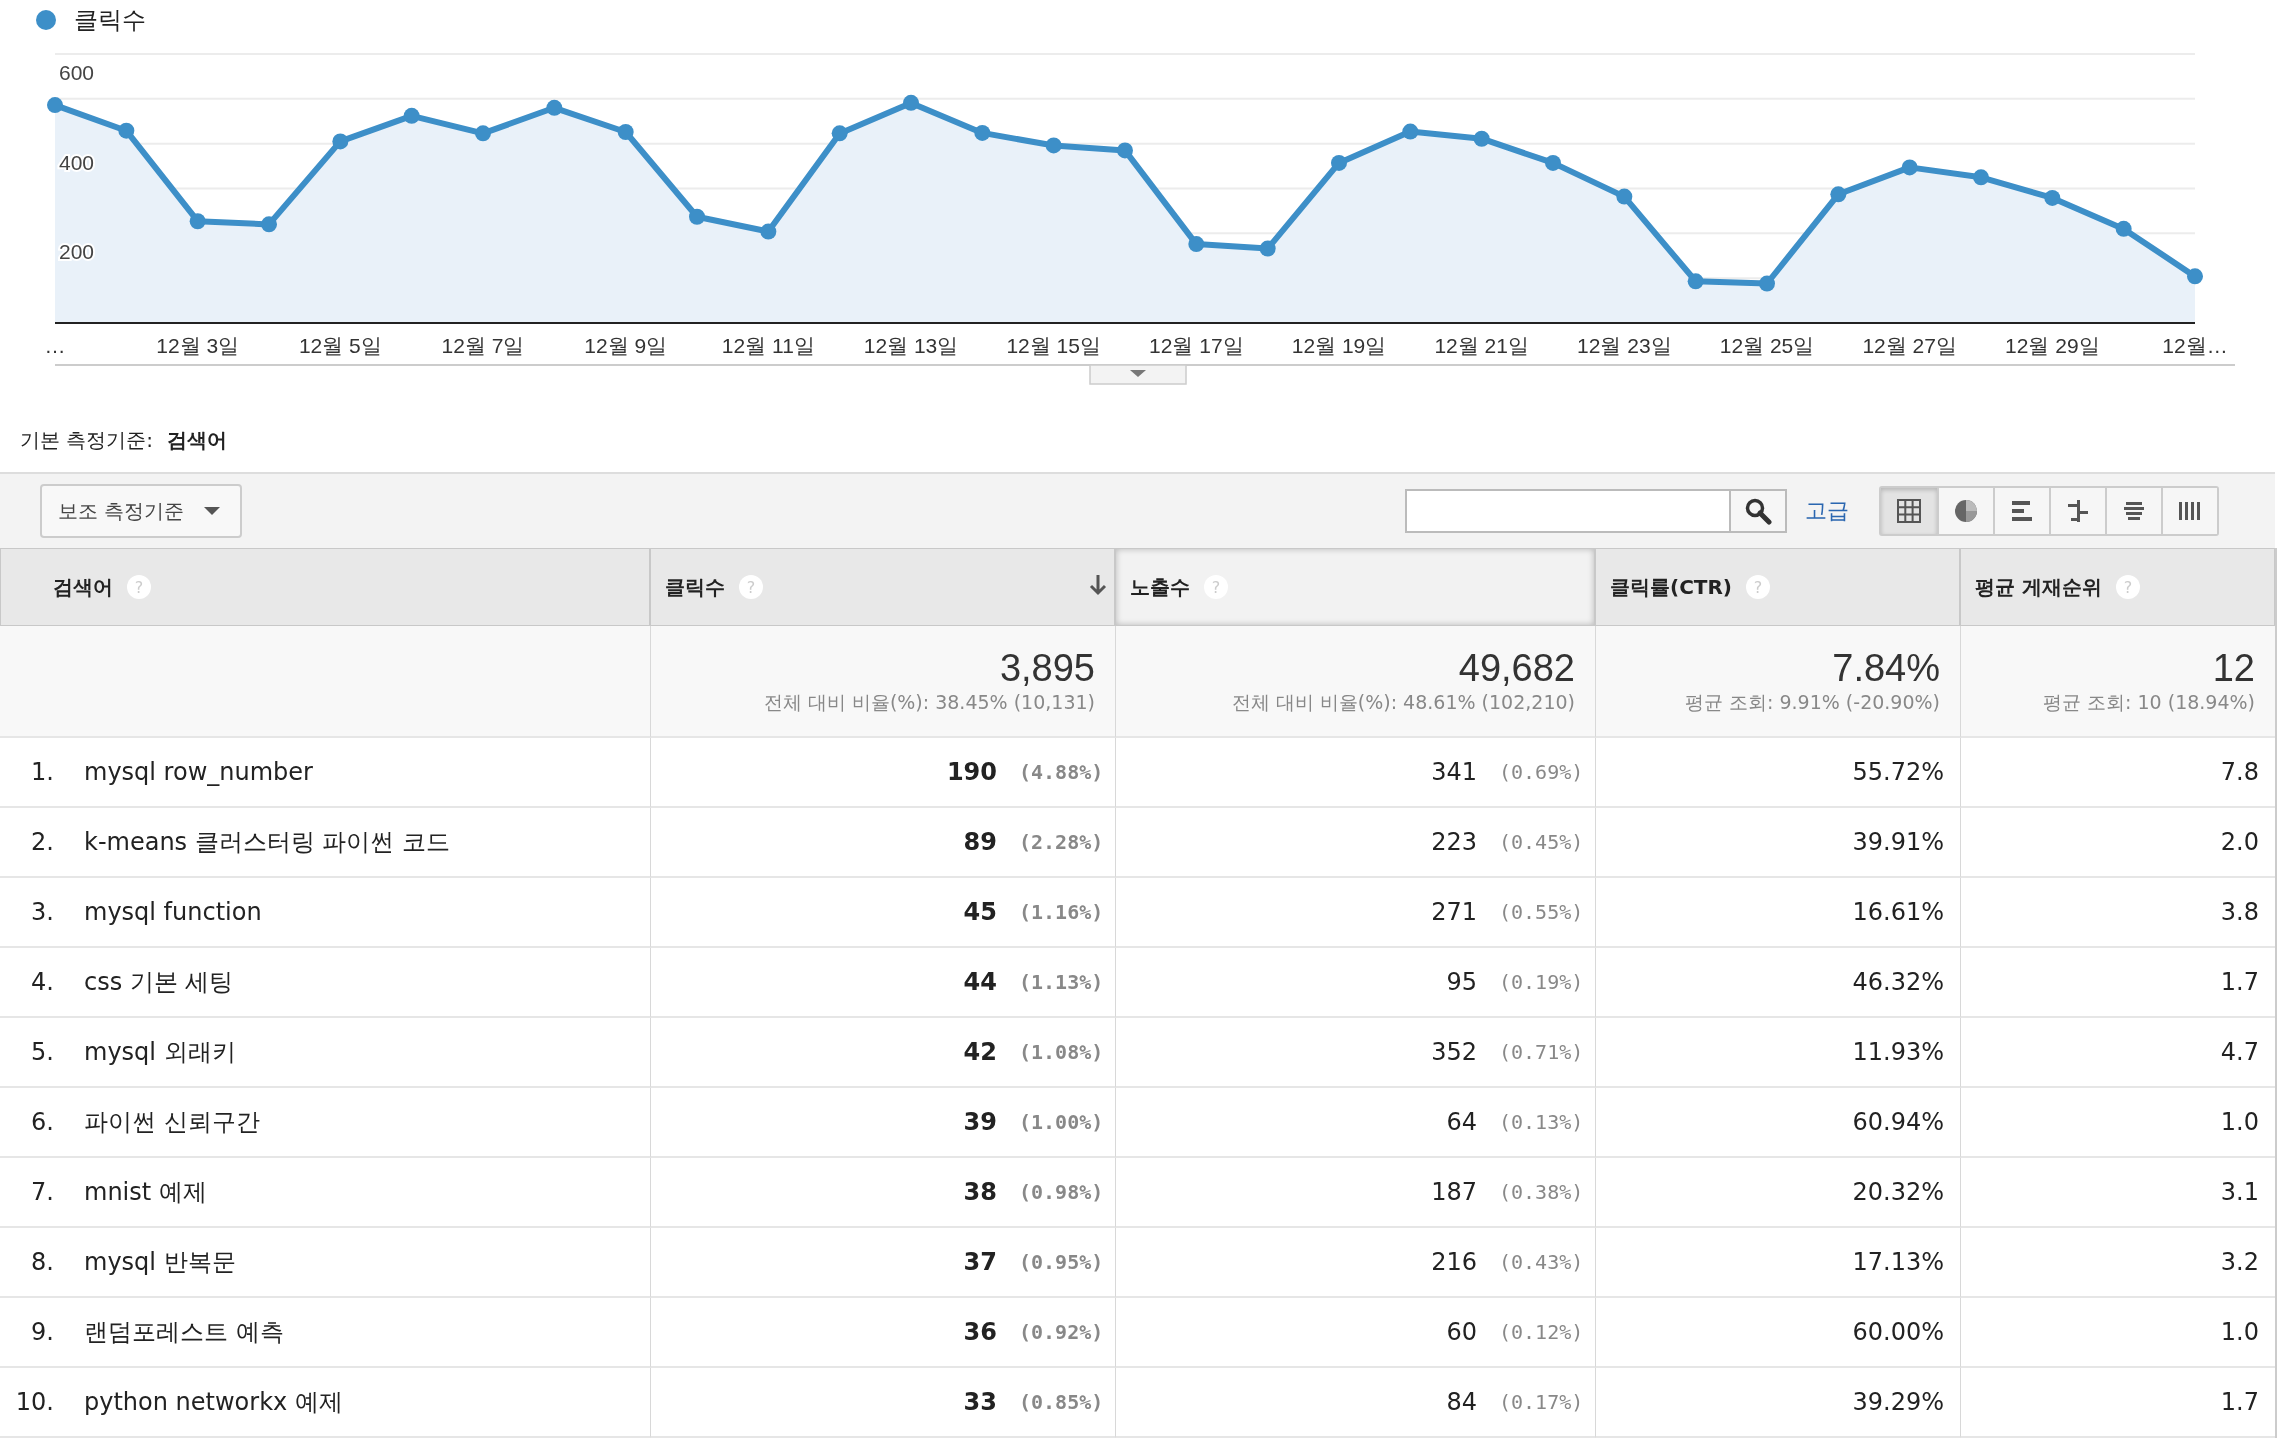 Image resolution: width=2294 pixels, height=1442 pixels. I want to click on ctr-value: 55.72%, so click(1898, 772).